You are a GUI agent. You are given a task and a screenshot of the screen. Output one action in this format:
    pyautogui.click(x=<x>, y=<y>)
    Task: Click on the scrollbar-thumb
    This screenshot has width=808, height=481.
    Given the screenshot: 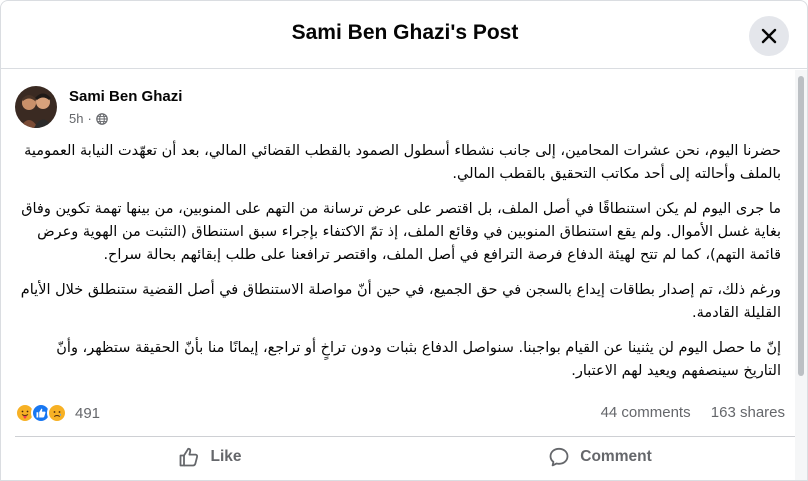 What is the action you would take?
    pyautogui.click(x=801, y=226)
    